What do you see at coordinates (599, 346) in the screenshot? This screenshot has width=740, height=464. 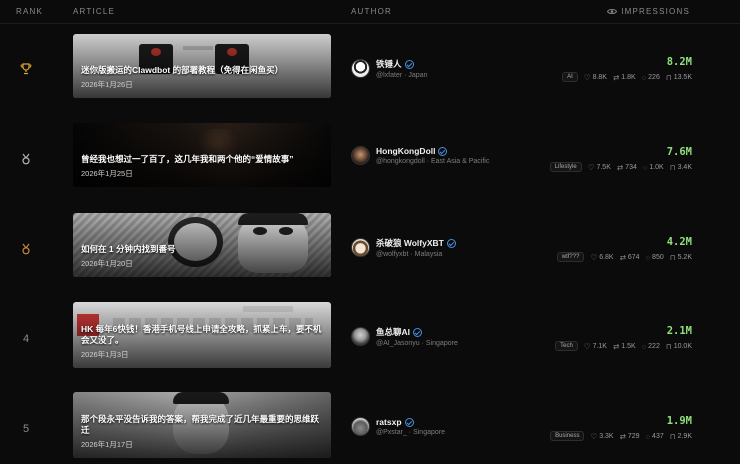 I see `likes-count: 7.1K` at bounding box center [599, 346].